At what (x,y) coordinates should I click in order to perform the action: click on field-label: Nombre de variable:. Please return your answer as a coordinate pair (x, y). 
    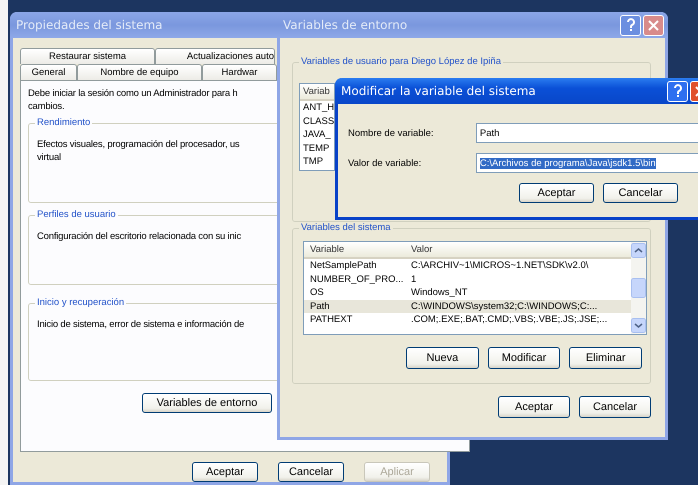
    Looking at the image, I should click on (391, 133).